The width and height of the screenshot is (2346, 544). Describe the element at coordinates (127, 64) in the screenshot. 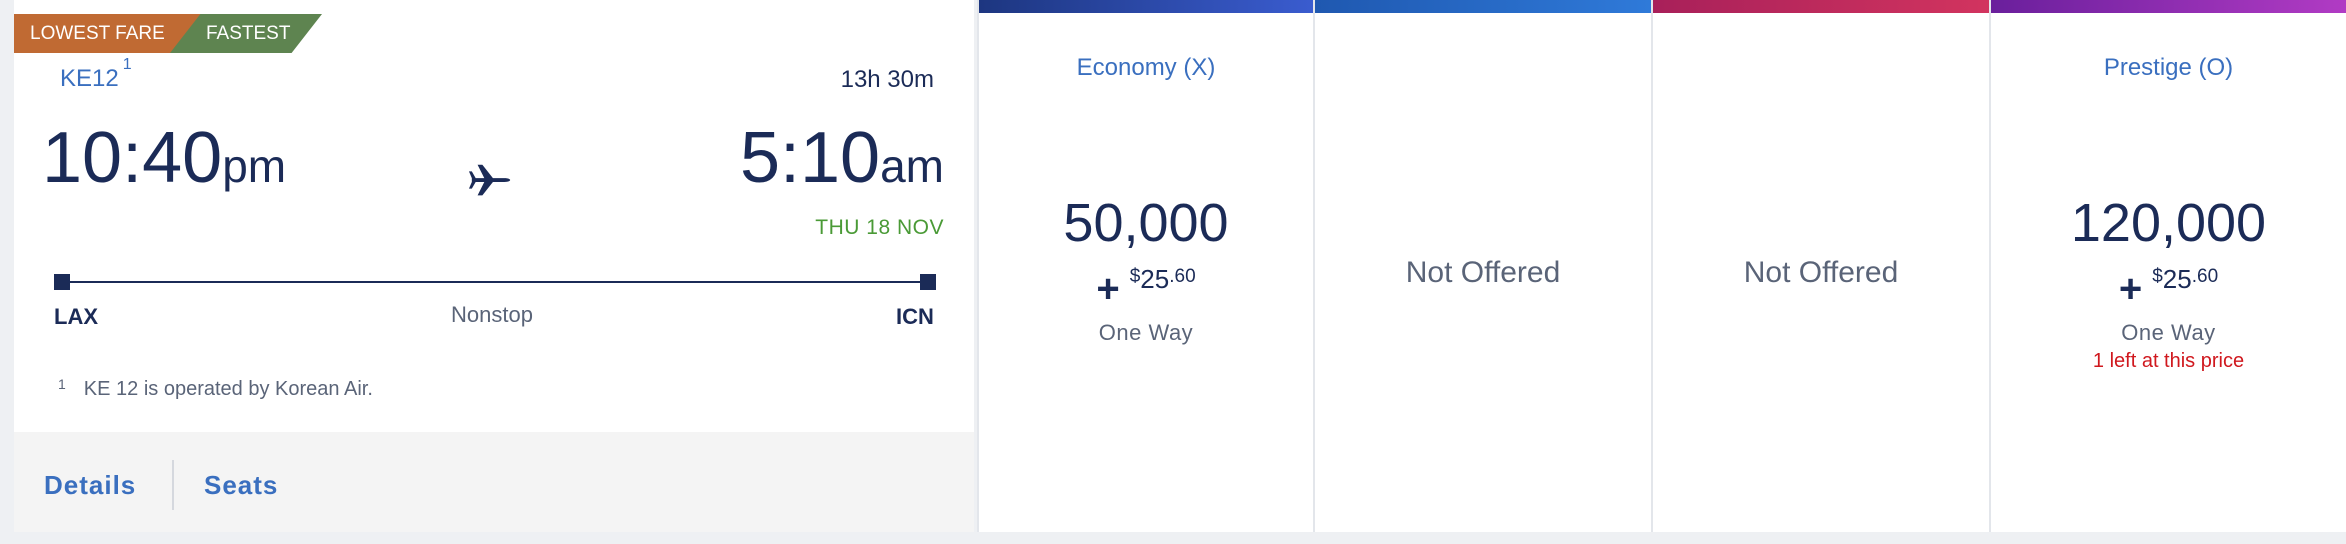

I see `flight-footnote-marker: 1` at that location.